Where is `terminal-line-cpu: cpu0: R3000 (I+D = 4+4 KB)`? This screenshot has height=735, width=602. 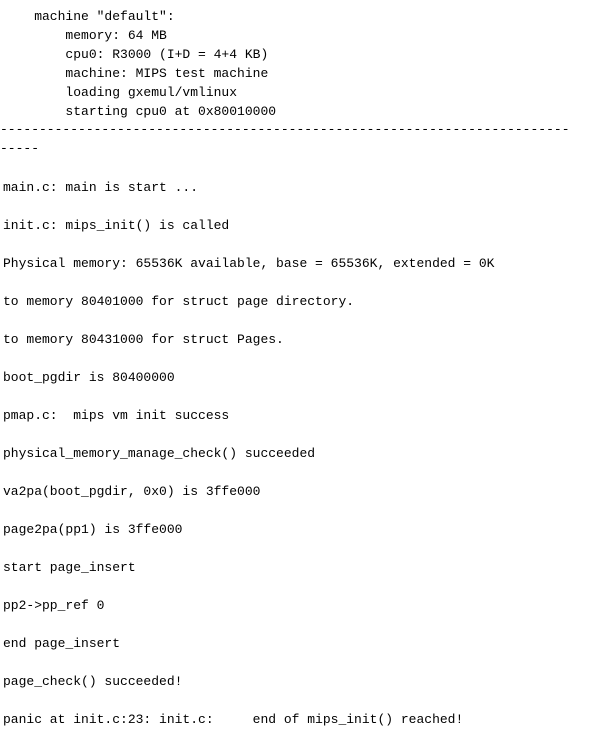 terminal-line-cpu: cpu0: R3000 (I+D = 4+4 KB) is located at coordinates (136, 54).